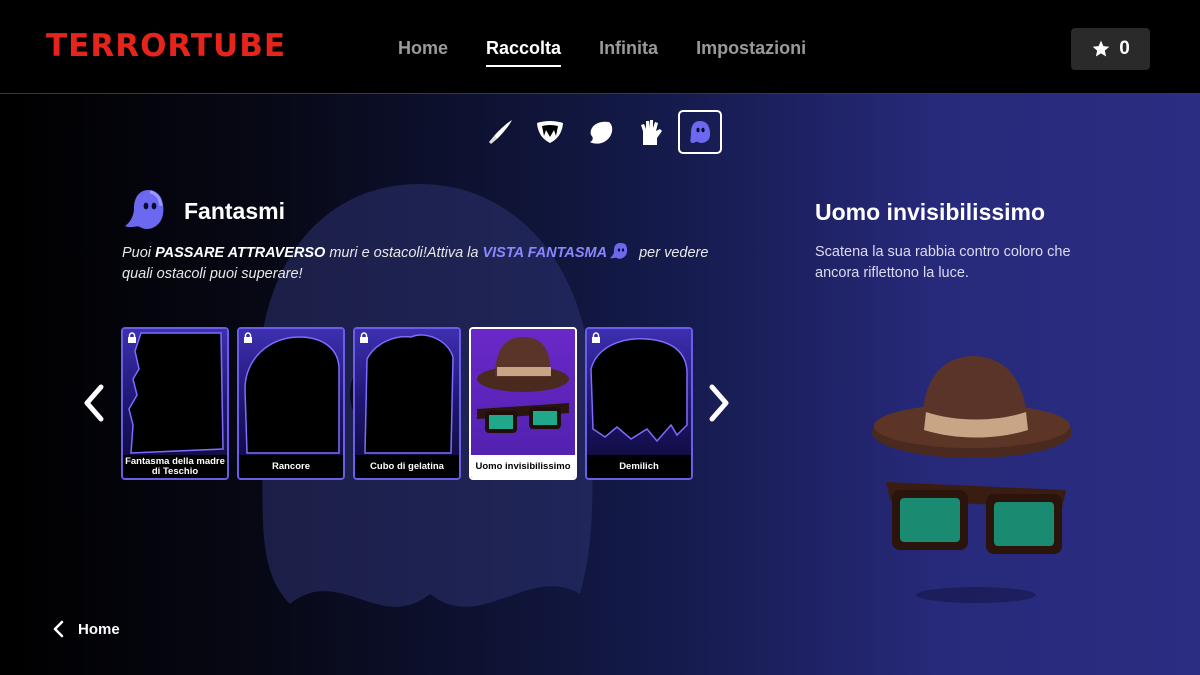 This screenshot has height=675, width=1200. I want to click on tab-zombie-hand, so click(650, 132).